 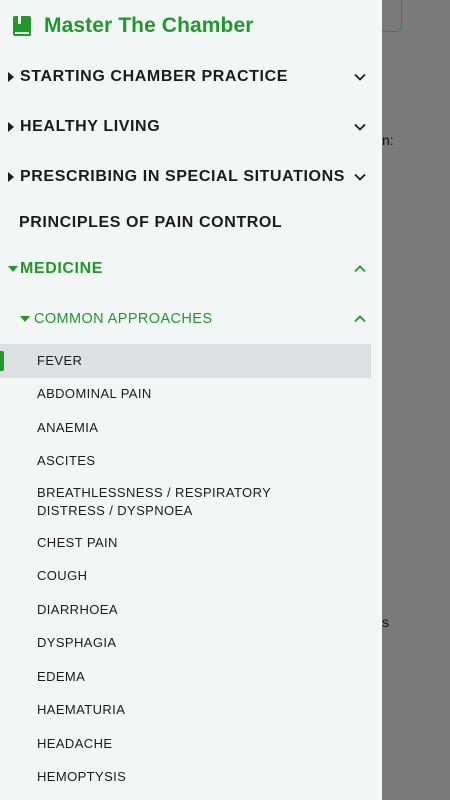 I want to click on section-label: HEALTHY LIVING, so click(x=90, y=126).